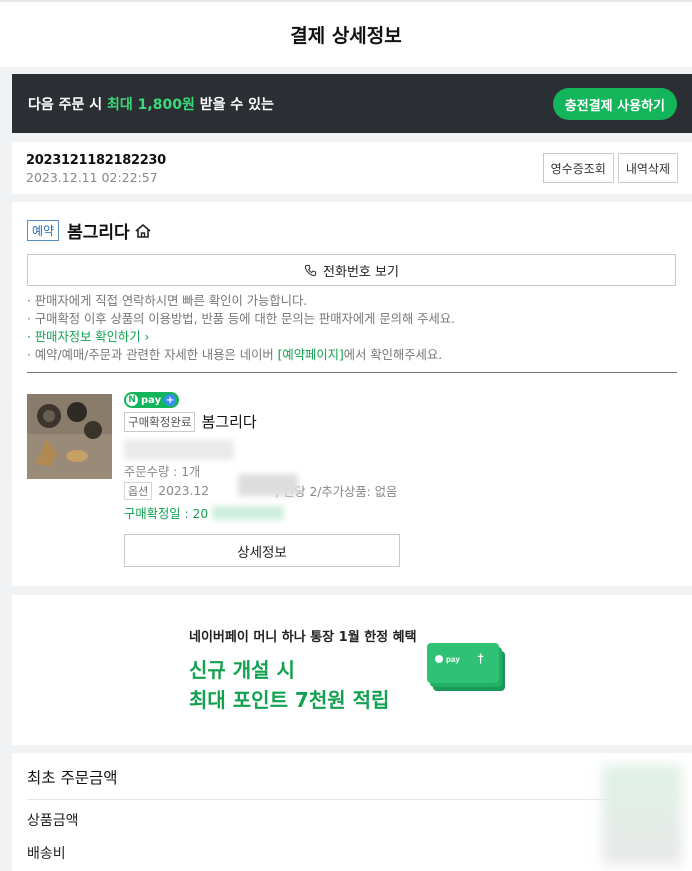 This screenshot has height=871, width=692. Describe the element at coordinates (647, 168) in the screenshot. I see `delete-history-button: 내역삭제` at that location.